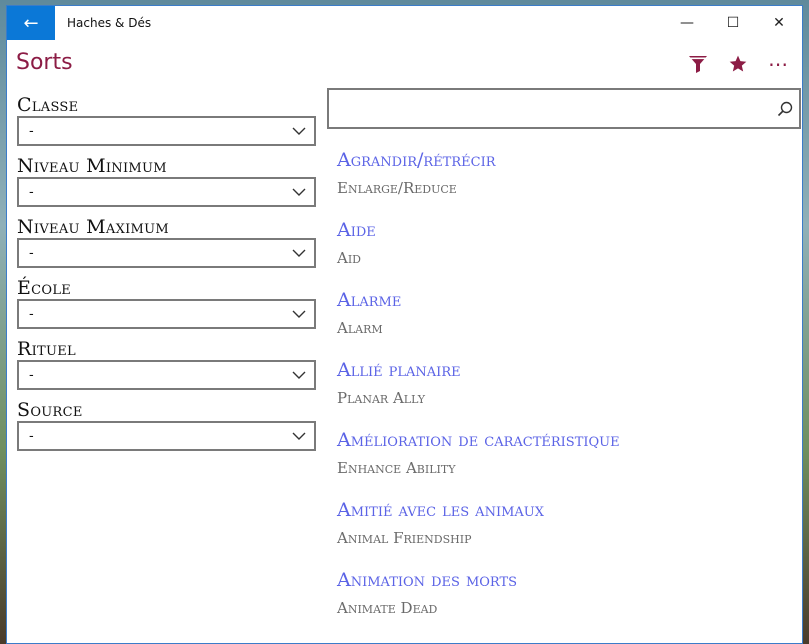 This screenshot has width=809, height=644. I want to click on maximize-icon: ☐, so click(733, 23).